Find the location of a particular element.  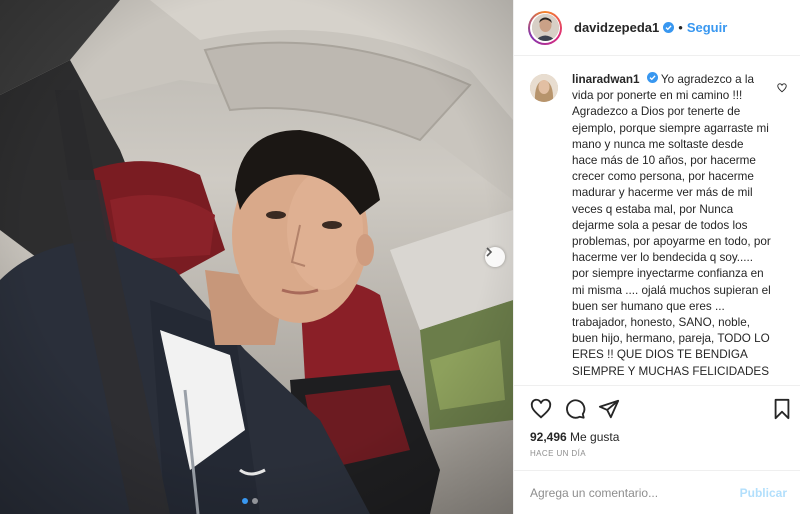

post-timestamp: HACE UN DÍA is located at coordinates (558, 453).